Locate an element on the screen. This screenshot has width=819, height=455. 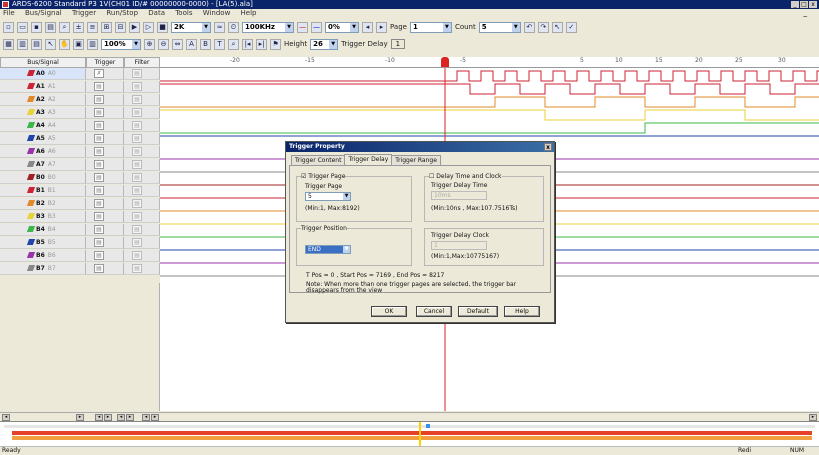
delay-time-input: 10ms is located at coordinates (459, 195).